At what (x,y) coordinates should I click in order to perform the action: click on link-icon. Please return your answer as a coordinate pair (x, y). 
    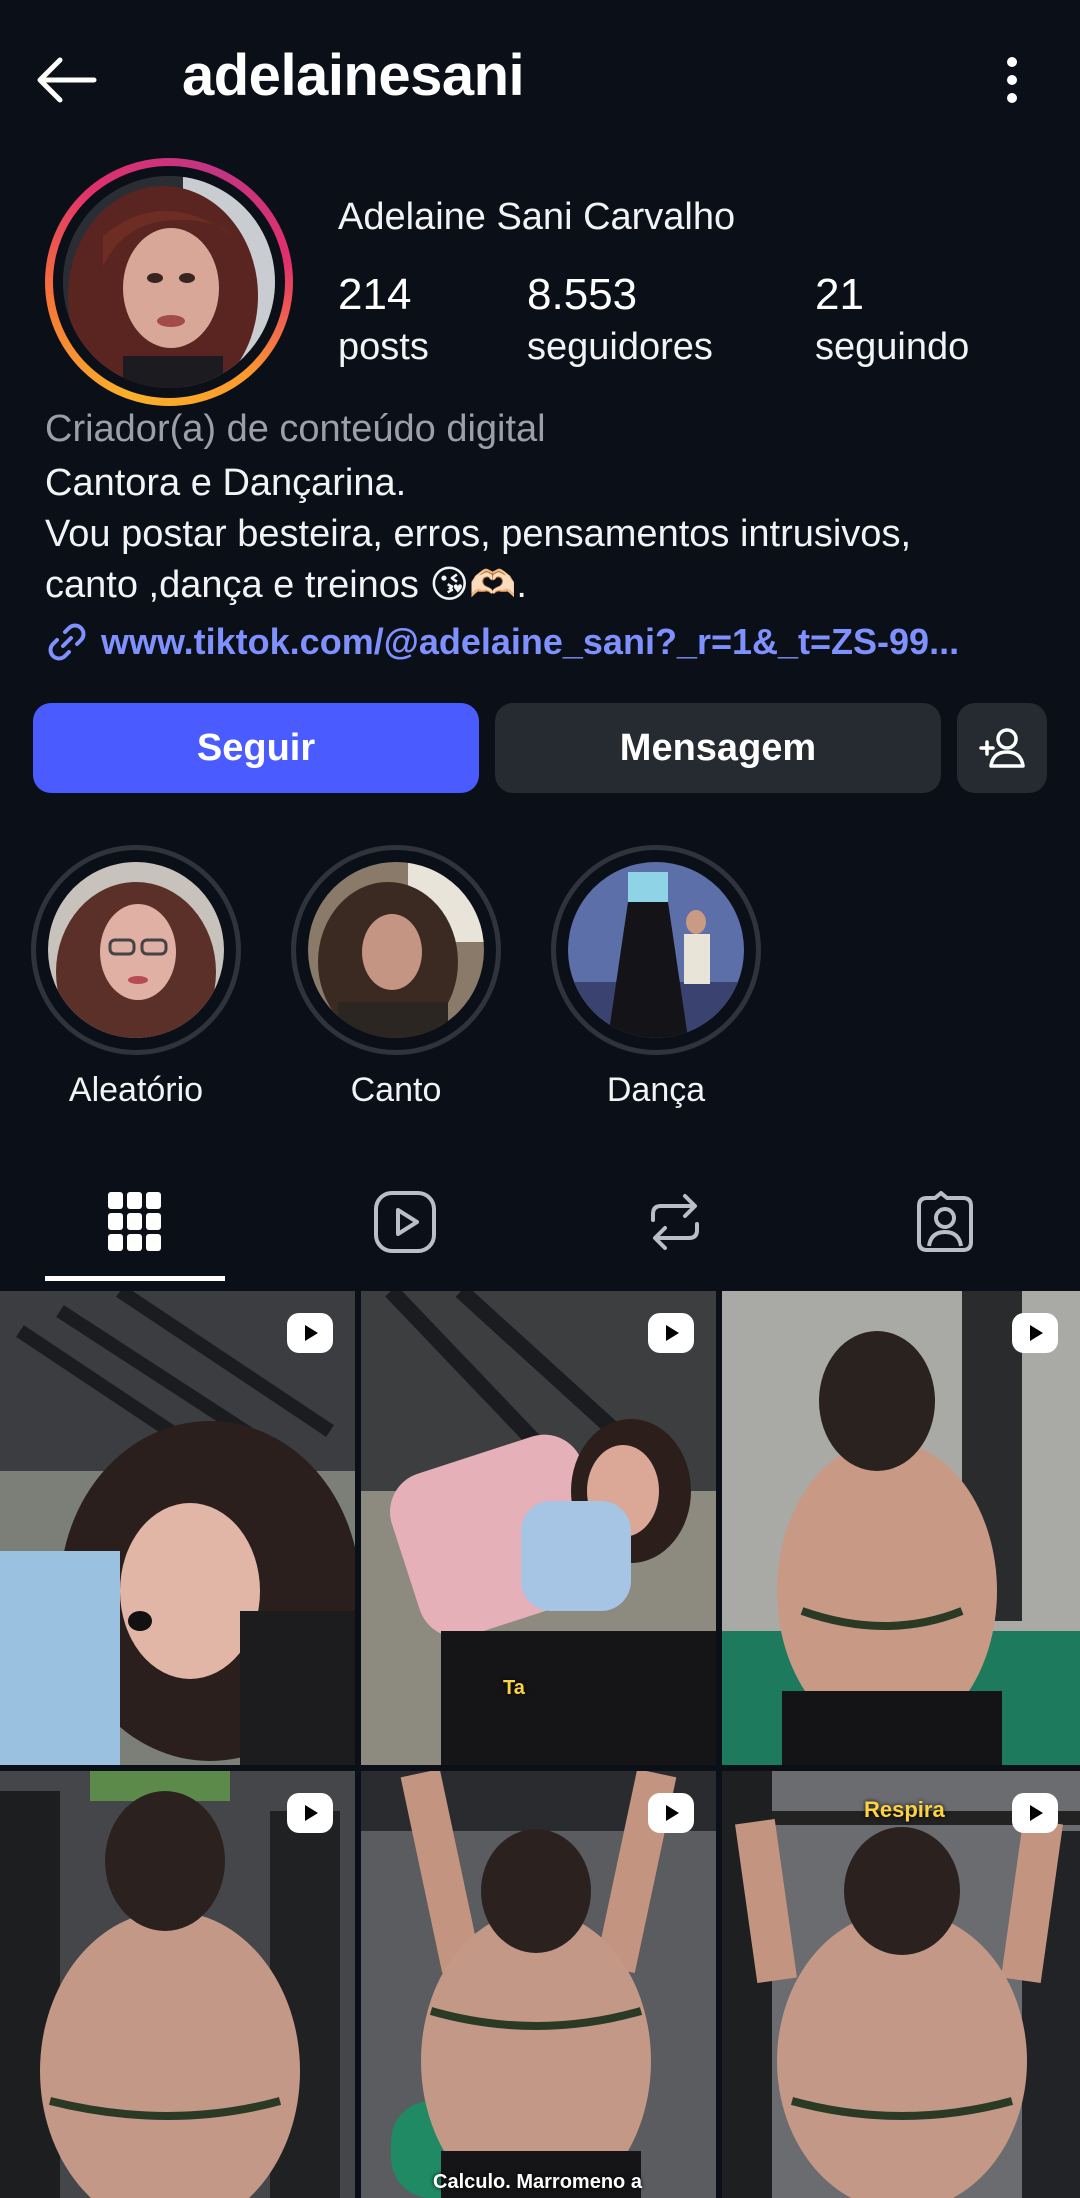
    Looking at the image, I should click on (67, 642).